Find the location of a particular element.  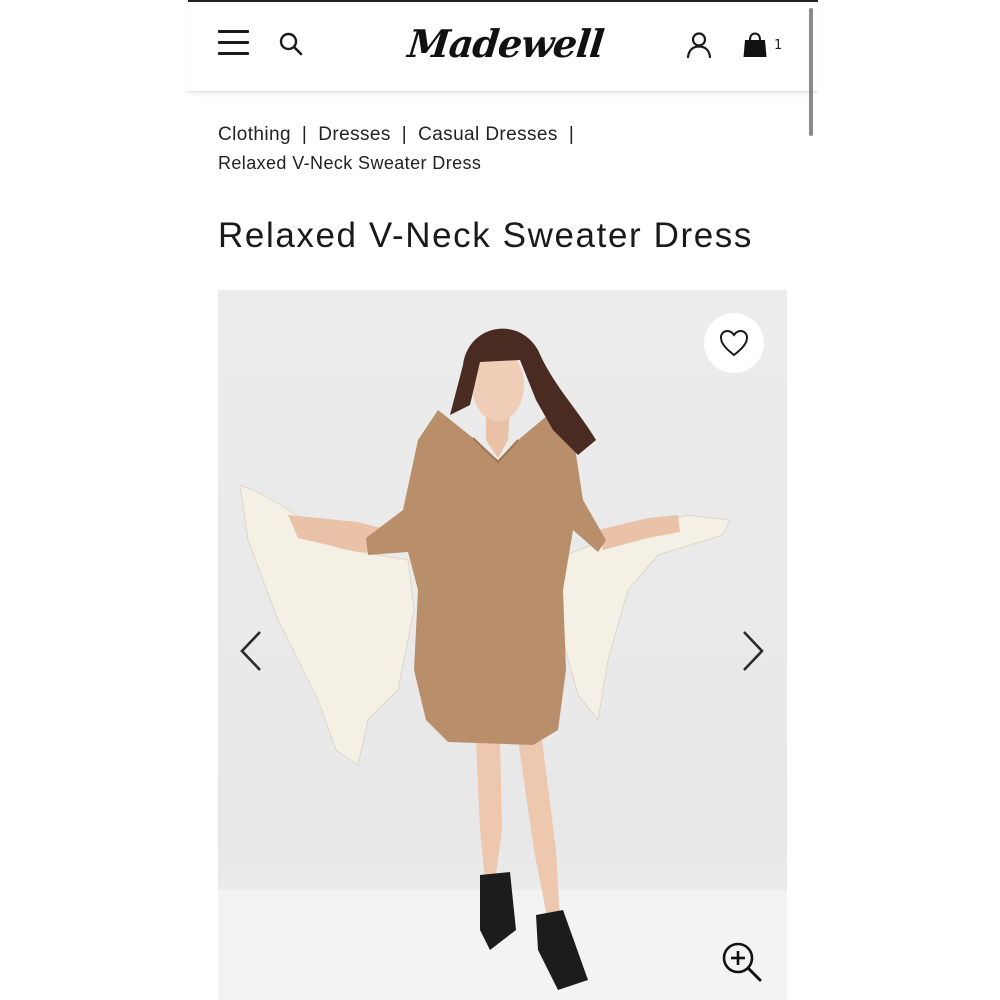

zoom-button is located at coordinates (742, 962).